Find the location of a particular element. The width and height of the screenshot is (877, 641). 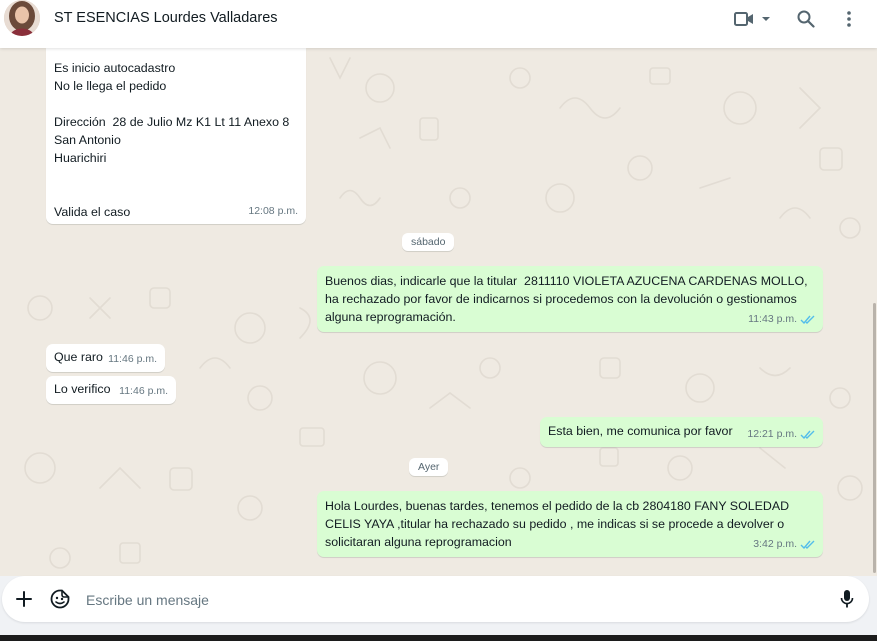

plus-icon is located at coordinates (24, 599).